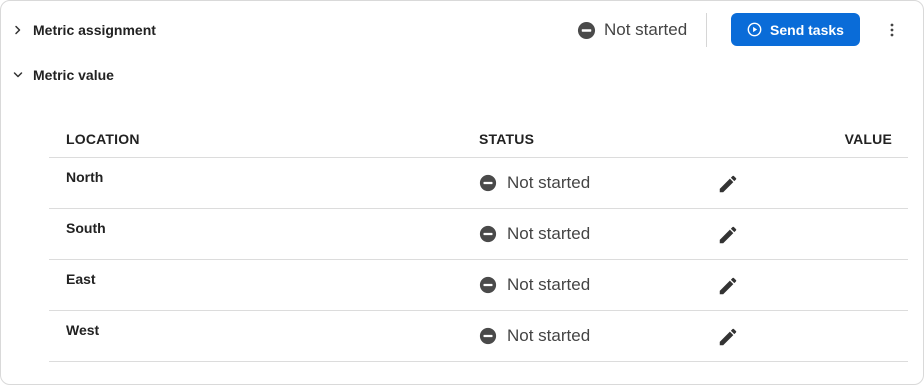 The image size is (924, 385). What do you see at coordinates (478, 336) in the screenshot?
I see `table-row: West Not started` at bounding box center [478, 336].